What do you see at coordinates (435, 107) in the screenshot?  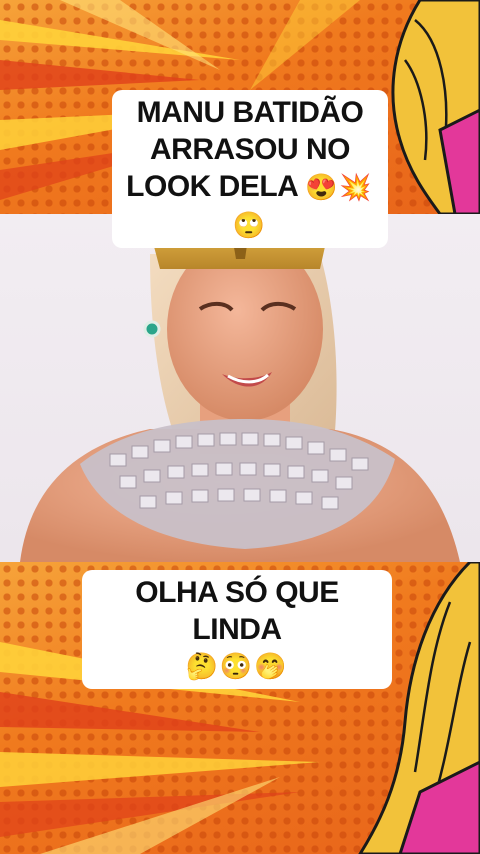 I see `cartoon-woman-top` at bounding box center [435, 107].